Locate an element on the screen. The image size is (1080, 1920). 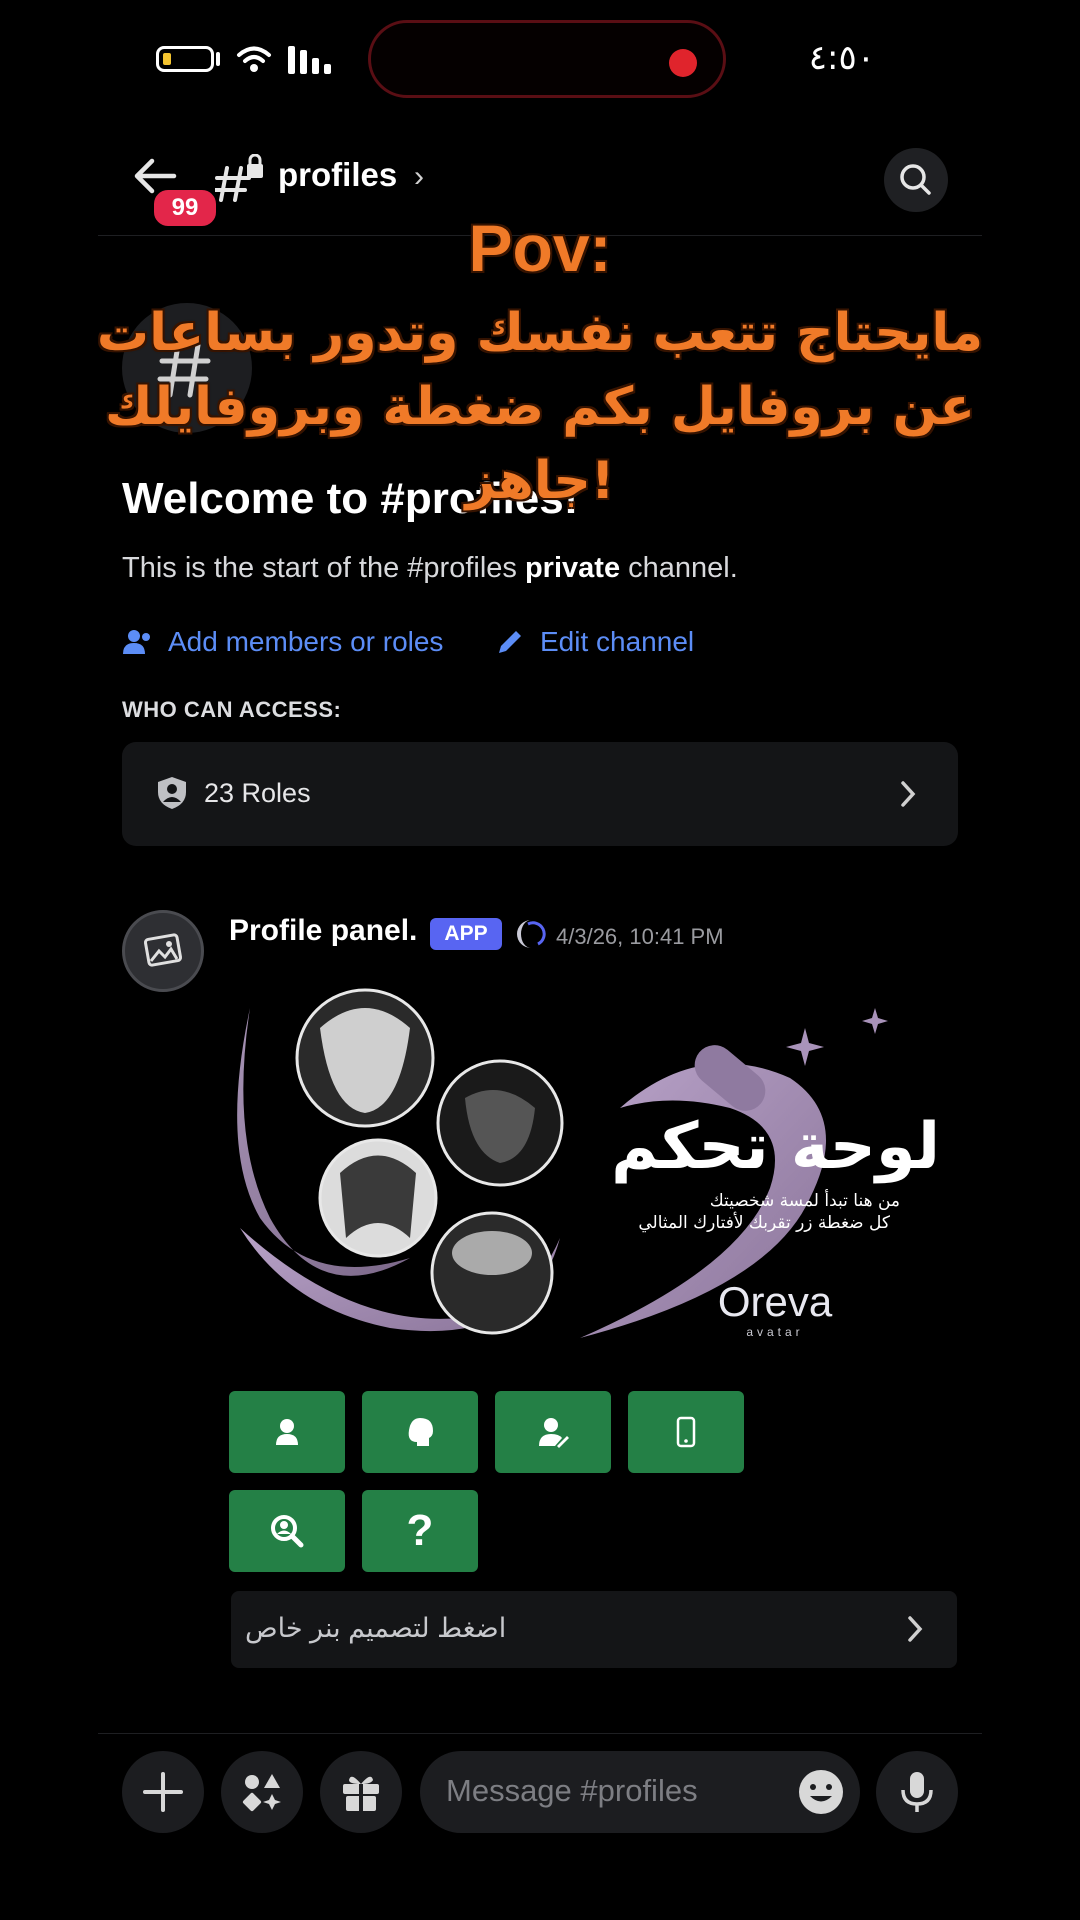
head-profile-icon is located at coordinates (420, 1432).